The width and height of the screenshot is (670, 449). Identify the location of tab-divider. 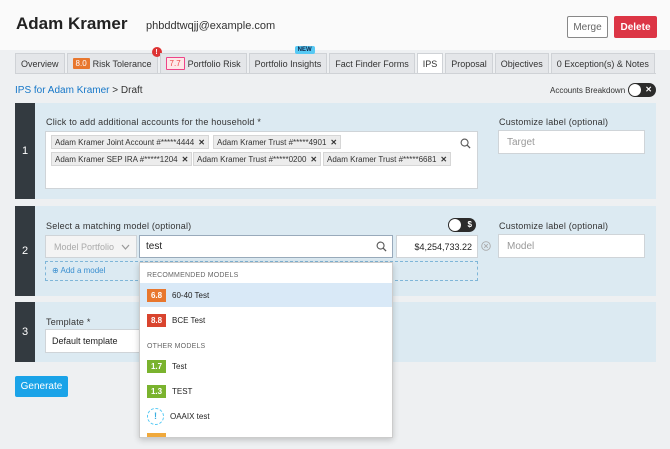
(335, 73).